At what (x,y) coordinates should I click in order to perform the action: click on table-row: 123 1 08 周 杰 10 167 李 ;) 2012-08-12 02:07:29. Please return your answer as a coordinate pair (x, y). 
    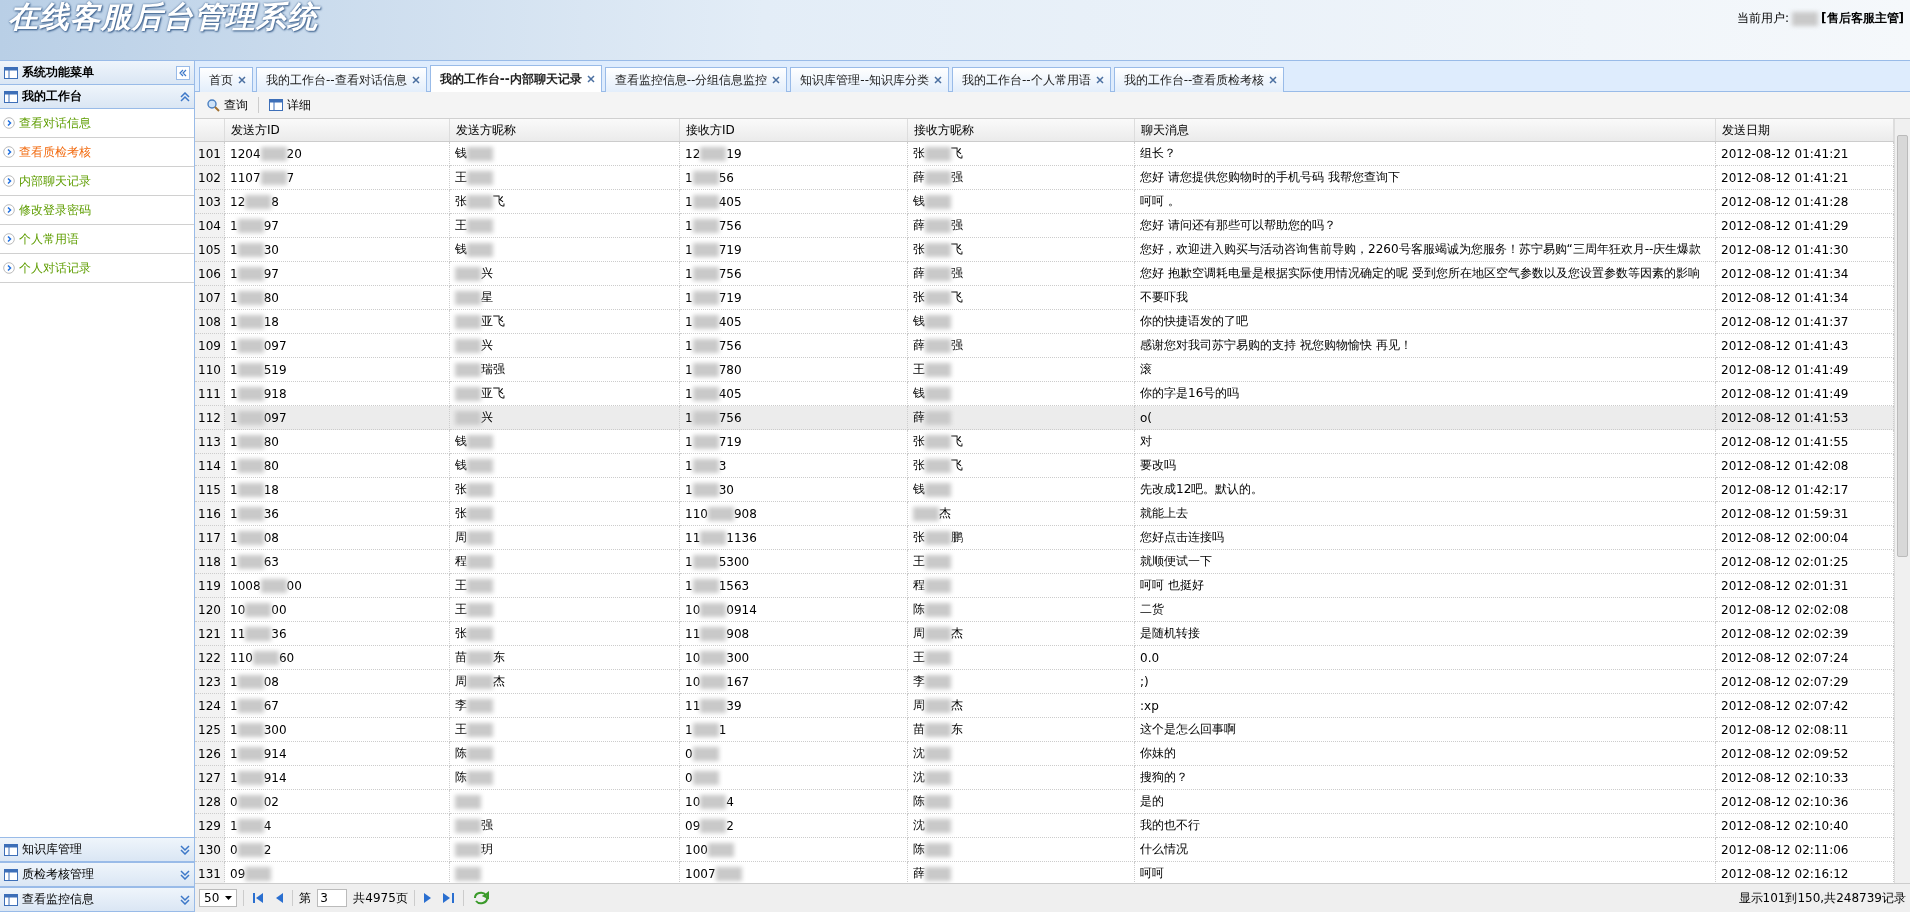
    Looking at the image, I should click on (1044, 682).